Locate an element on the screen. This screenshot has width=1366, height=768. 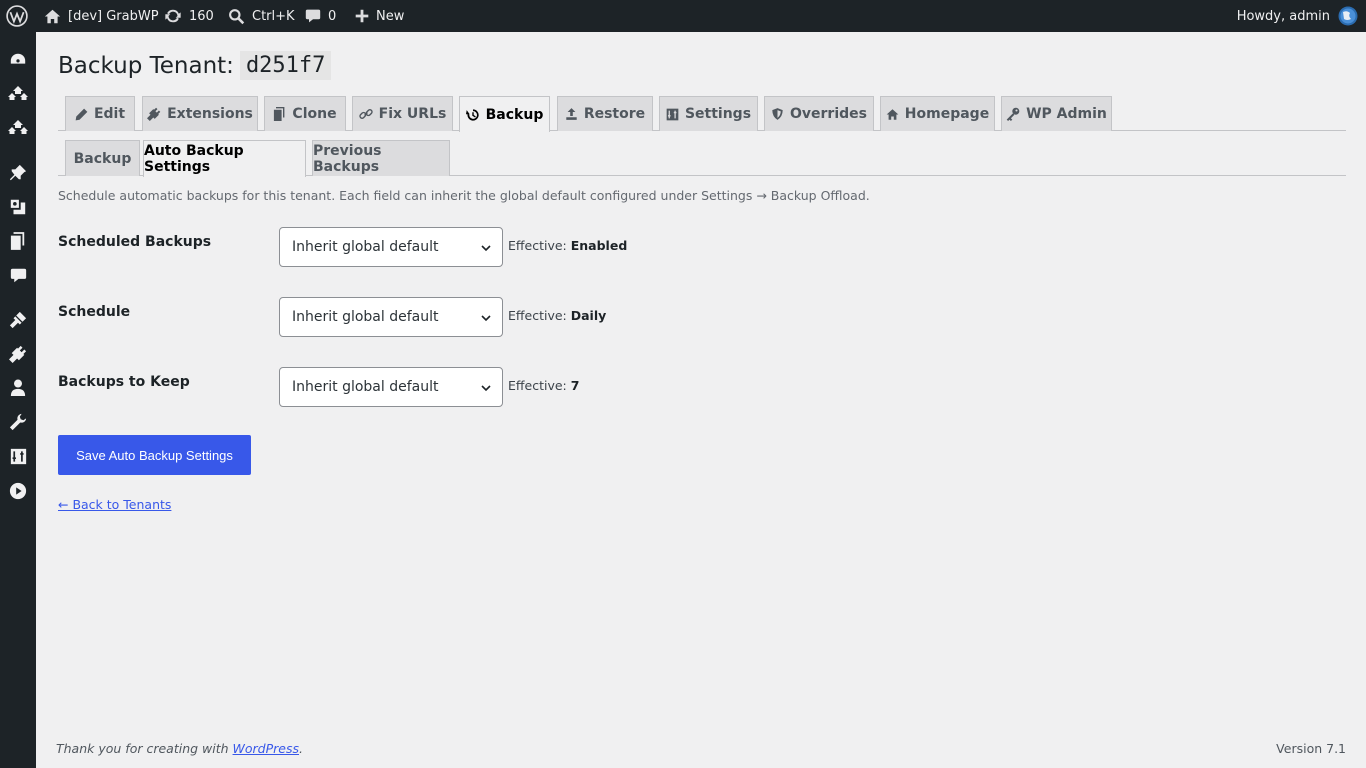
comment-icon is located at coordinates (313, 16).